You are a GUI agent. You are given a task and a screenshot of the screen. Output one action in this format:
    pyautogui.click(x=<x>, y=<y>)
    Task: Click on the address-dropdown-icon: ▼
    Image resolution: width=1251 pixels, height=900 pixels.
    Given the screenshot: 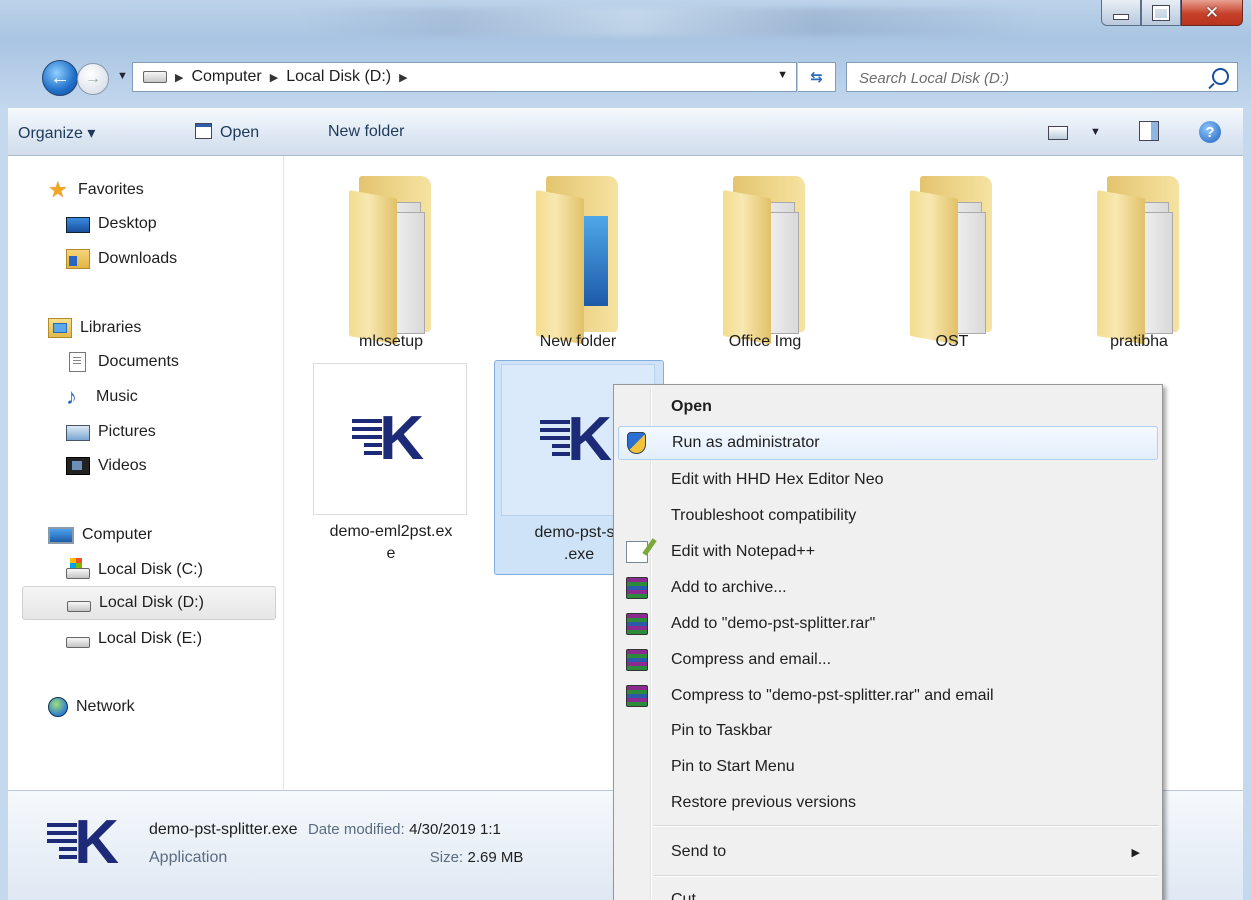 What is the action you would take?
    pyautogui.click(x=782, y=75)
    